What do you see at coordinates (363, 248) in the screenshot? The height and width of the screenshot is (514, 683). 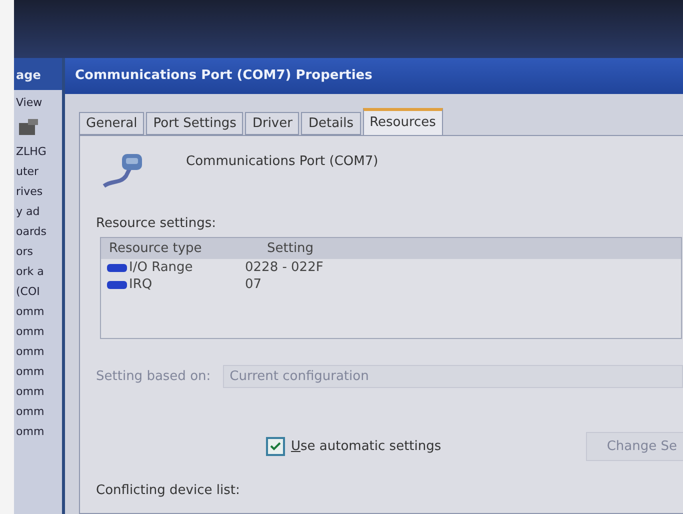 I see `column-header: Setting` at bounding box center [363, 248].